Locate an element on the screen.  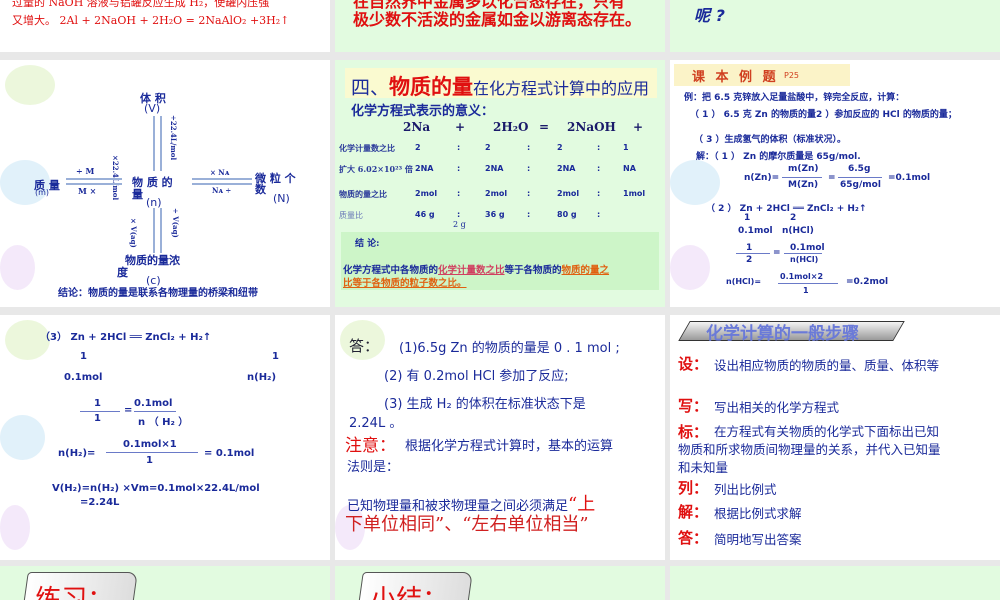
label-concentration: 物质的量浓 is located at coordinates (152, 260).